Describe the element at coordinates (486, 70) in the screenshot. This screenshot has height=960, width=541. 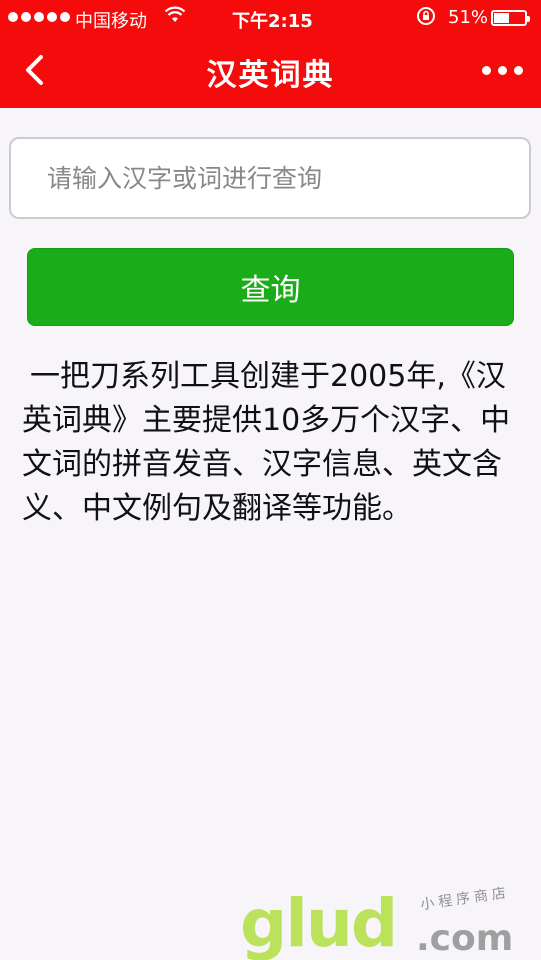
I see `more-dots-icon` at that location.